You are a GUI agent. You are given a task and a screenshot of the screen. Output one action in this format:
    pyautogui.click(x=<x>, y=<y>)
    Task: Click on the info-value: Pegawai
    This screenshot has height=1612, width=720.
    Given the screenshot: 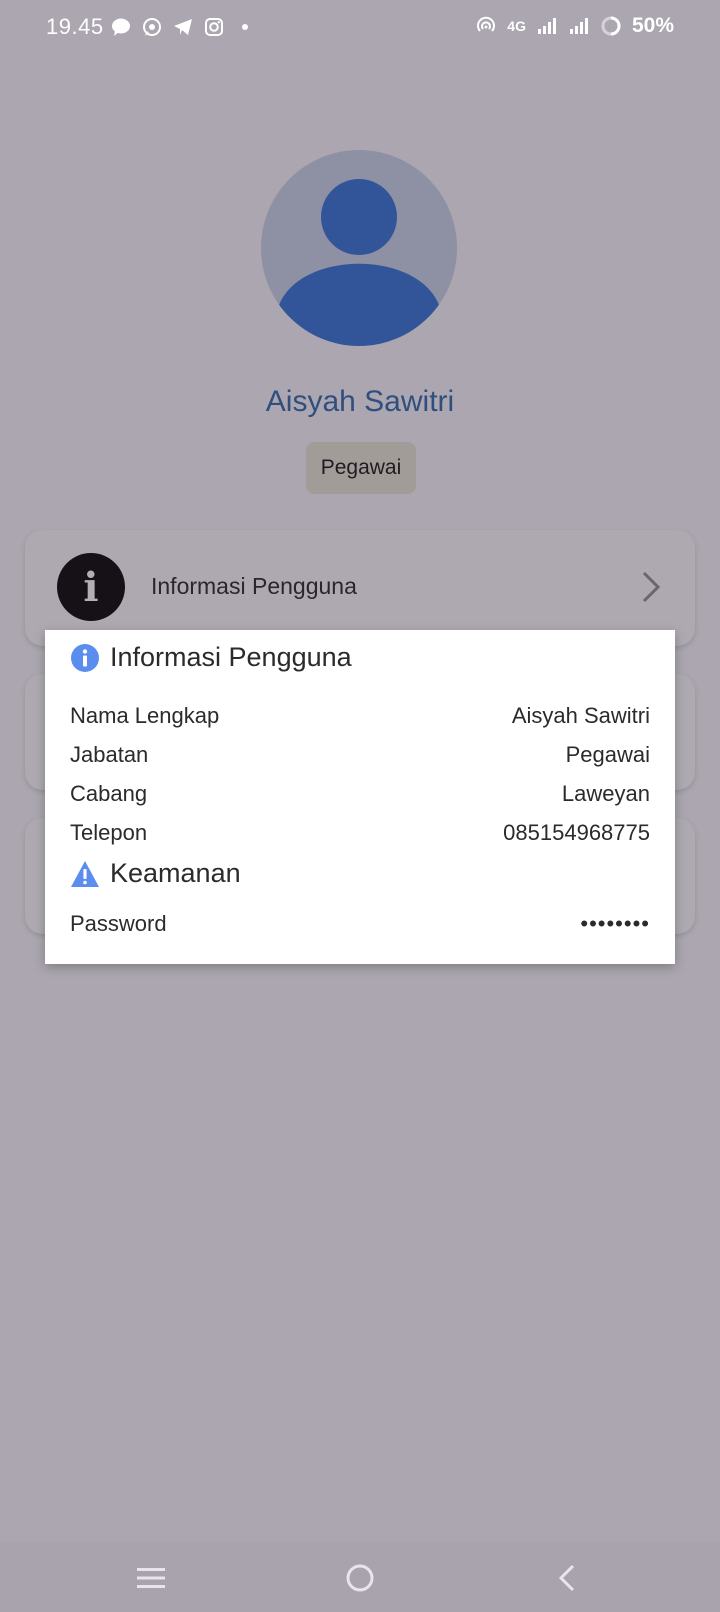 What is the action you would take?
    pyautogui.click(x=607, y=754)
    